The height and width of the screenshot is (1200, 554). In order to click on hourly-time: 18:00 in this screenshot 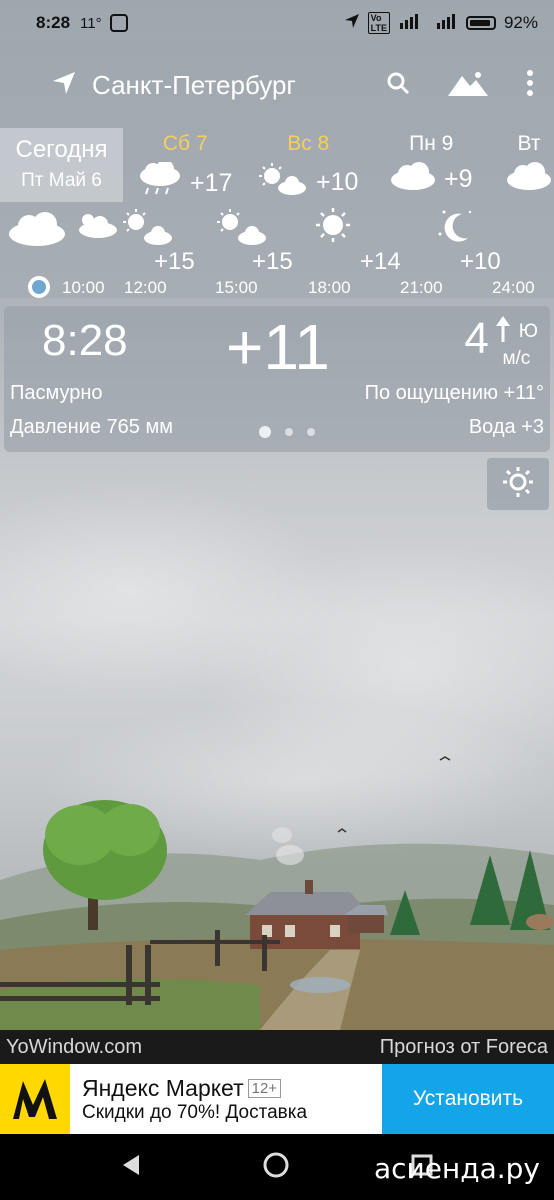, I will do `click(329, 287)`.